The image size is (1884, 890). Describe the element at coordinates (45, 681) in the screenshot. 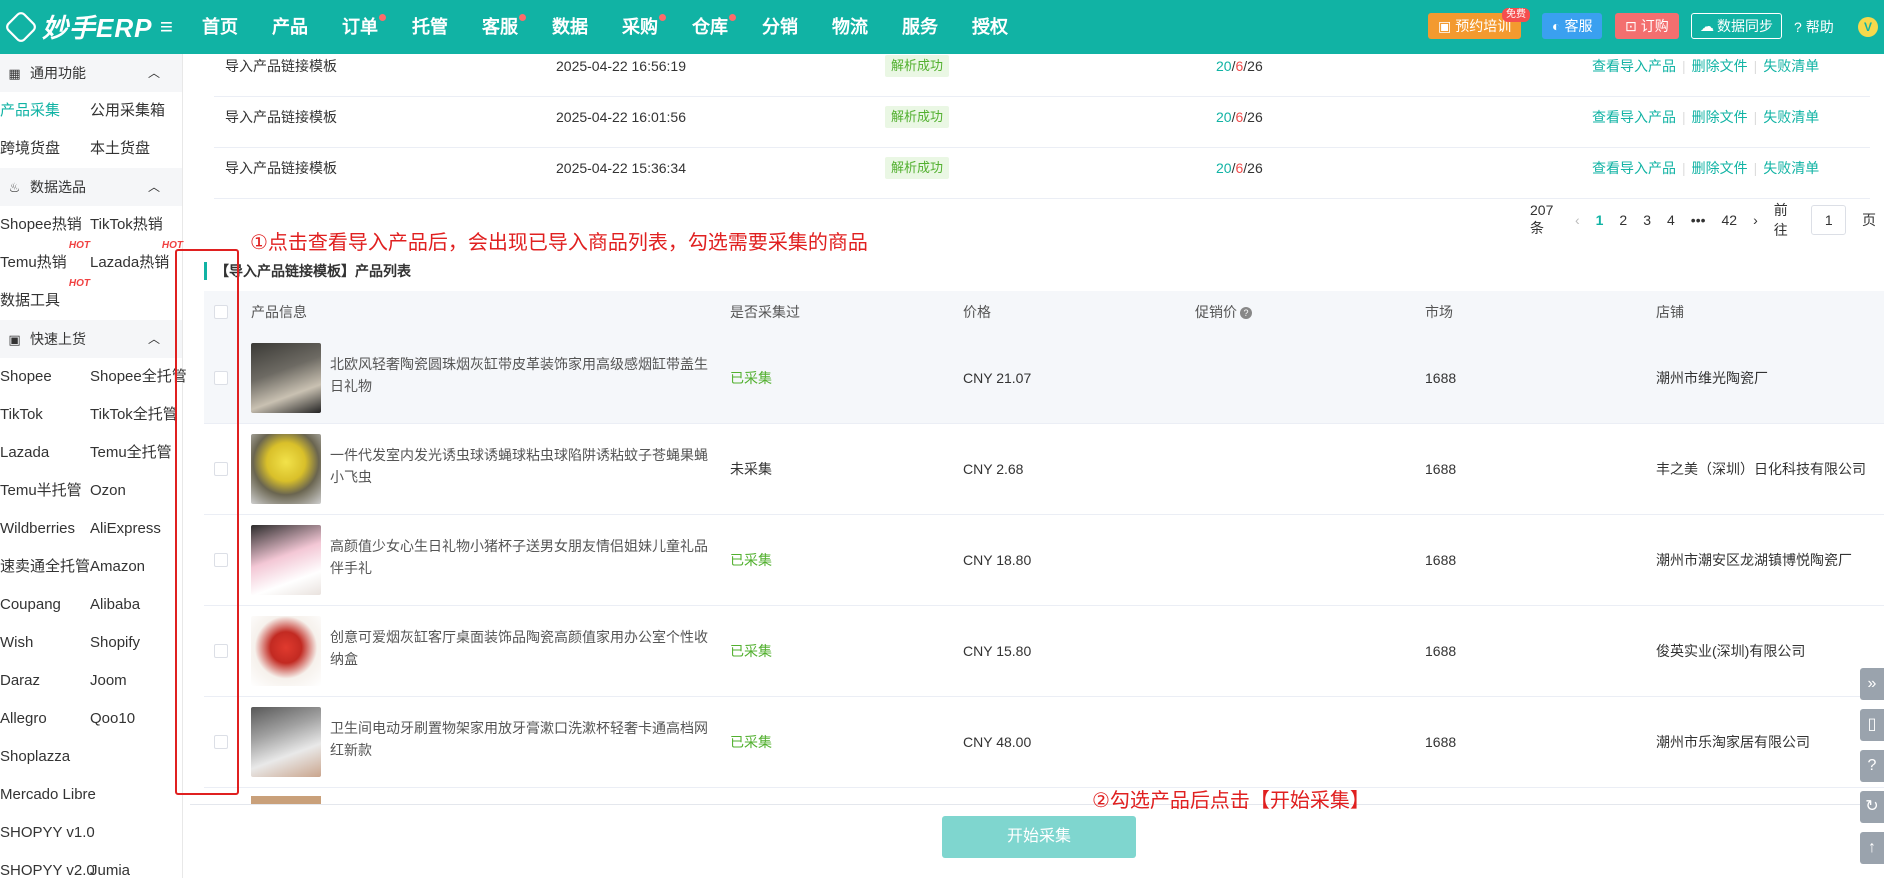

I see `sidebar-item: Daraz` at that location.